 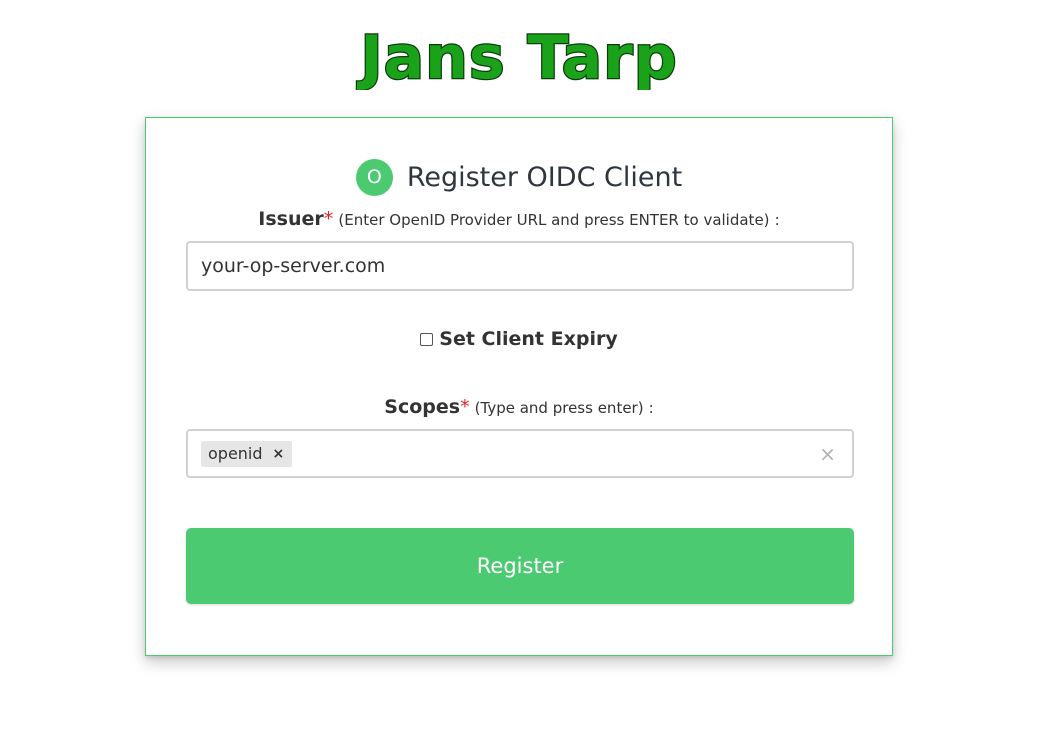 I want to click on scopes-required-mark: *, so click(x=465, y=407).